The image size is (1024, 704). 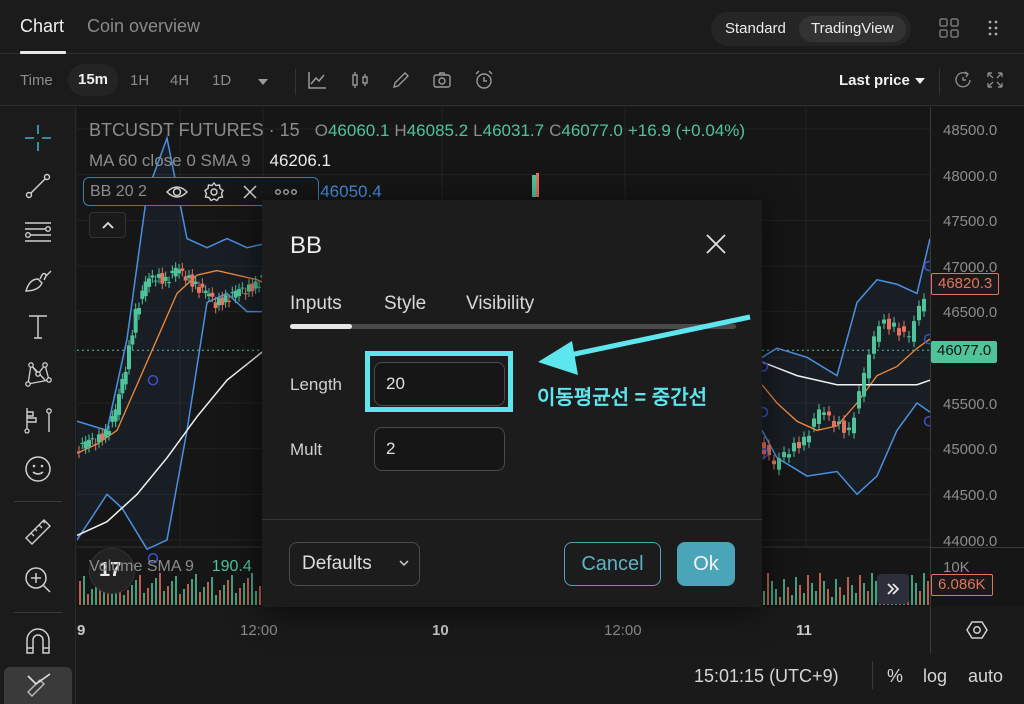 I want to click on settings-gear-icon, so click(x=214, y=192).